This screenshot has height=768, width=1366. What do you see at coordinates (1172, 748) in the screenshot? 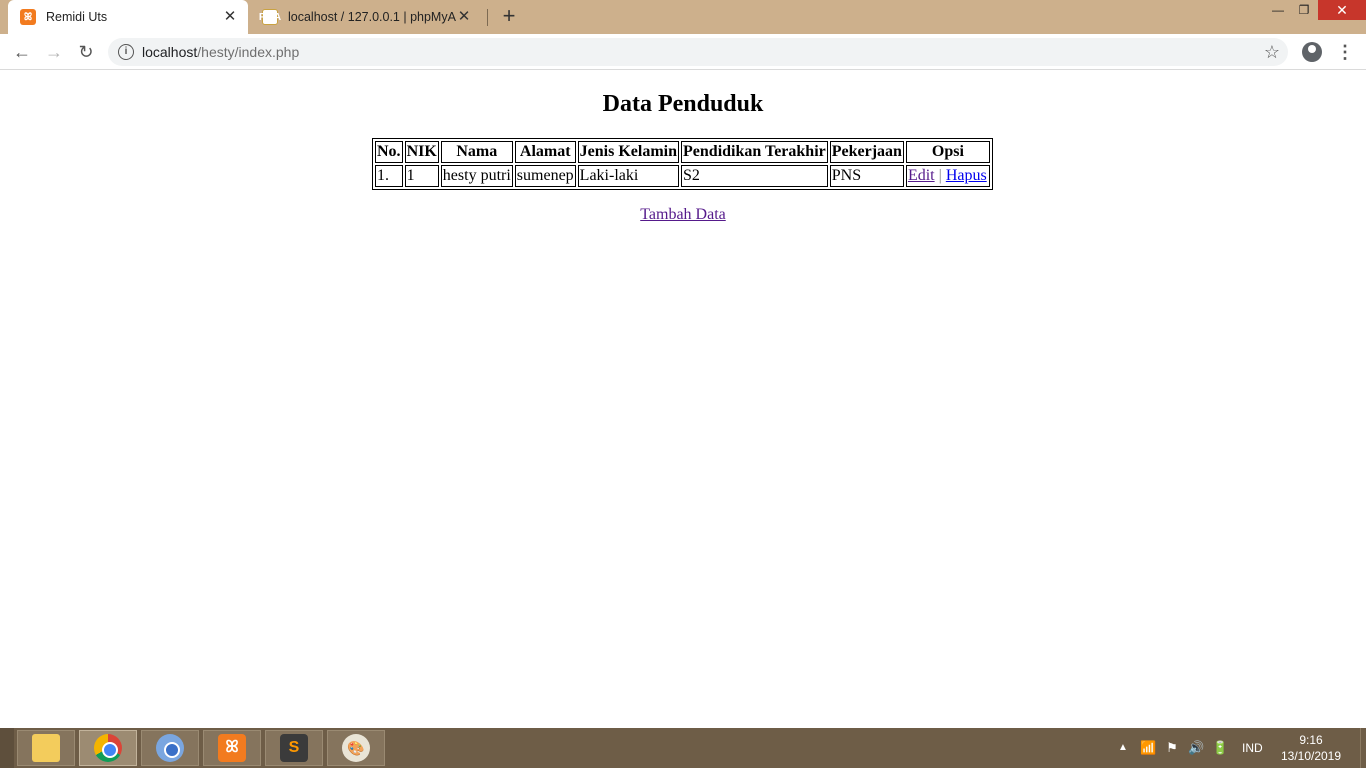
I see `action-center-flag-icon: ⚑` at bounding box center [1172, 748].